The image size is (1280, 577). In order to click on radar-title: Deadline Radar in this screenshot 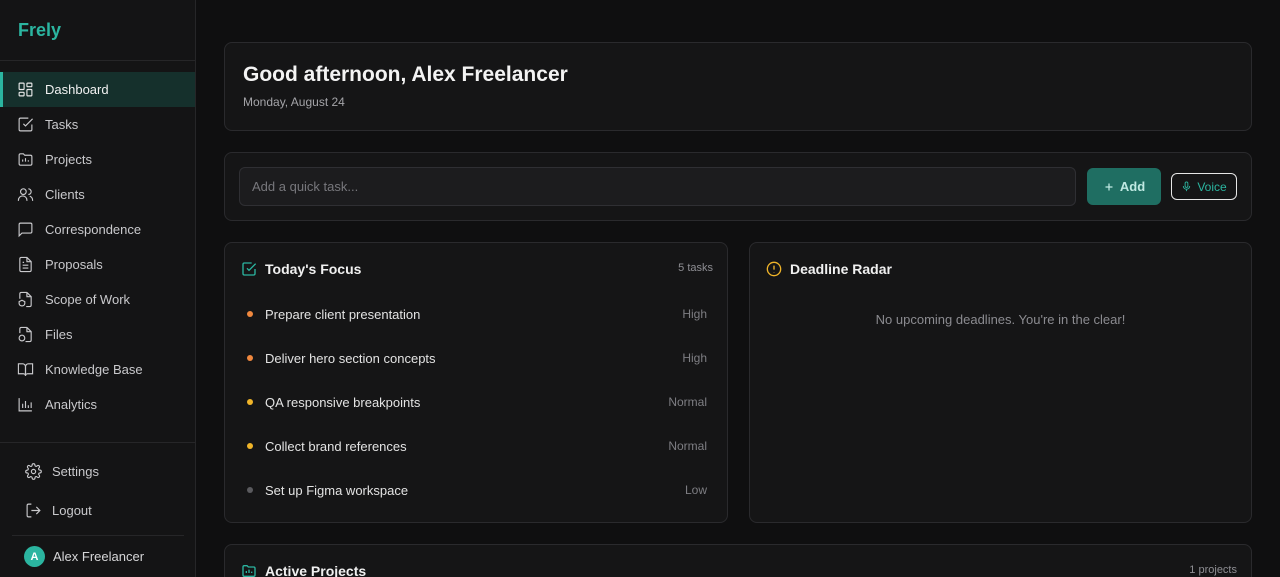, I will do `click(829, 269)`.